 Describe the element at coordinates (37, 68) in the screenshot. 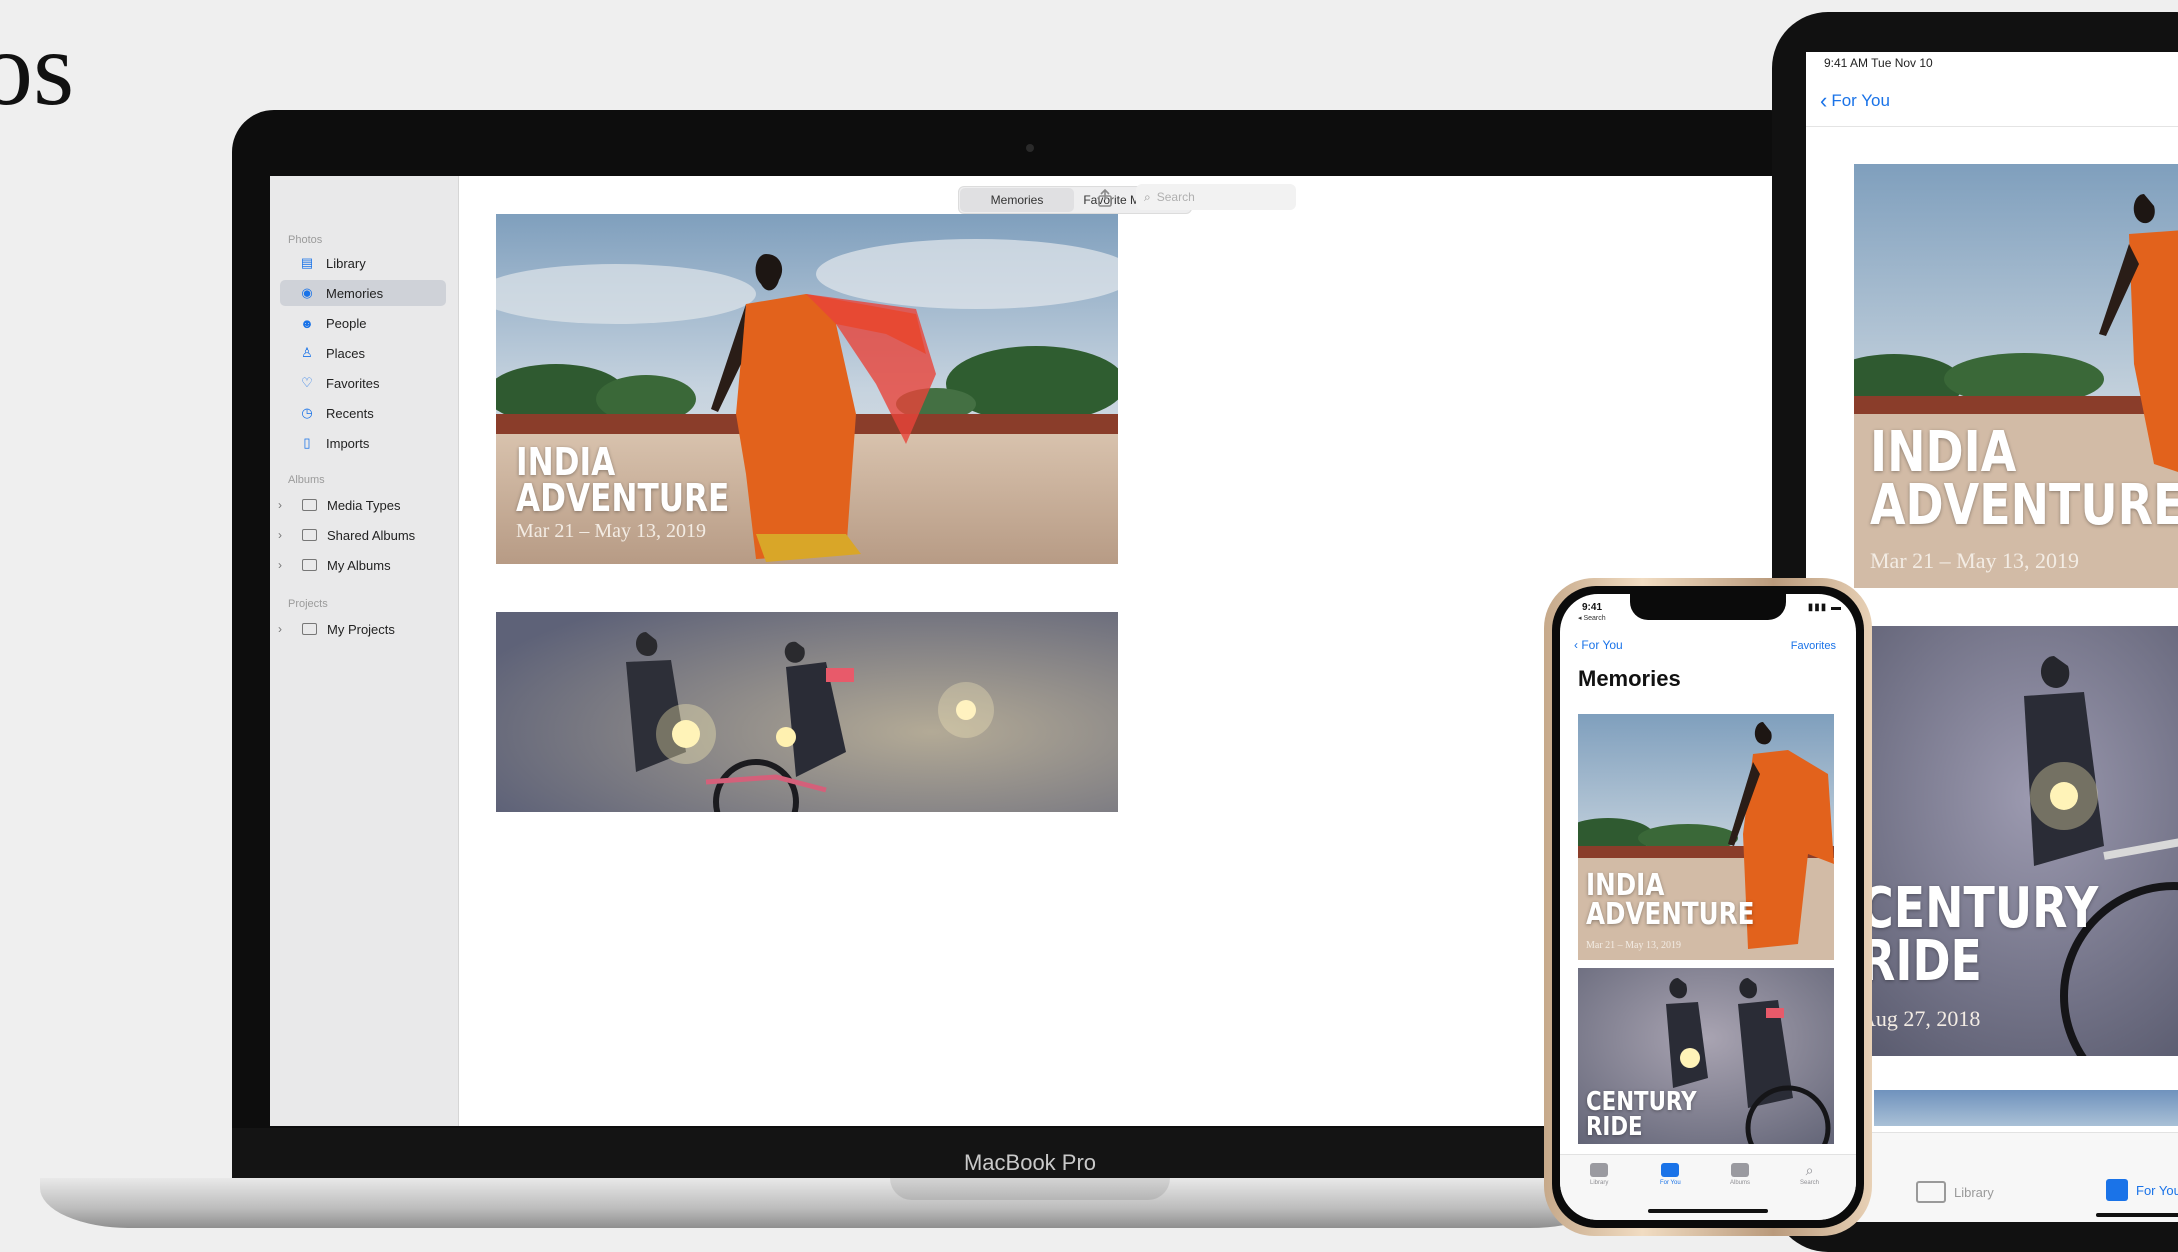

I see `left-edge-heading: os` at that location.